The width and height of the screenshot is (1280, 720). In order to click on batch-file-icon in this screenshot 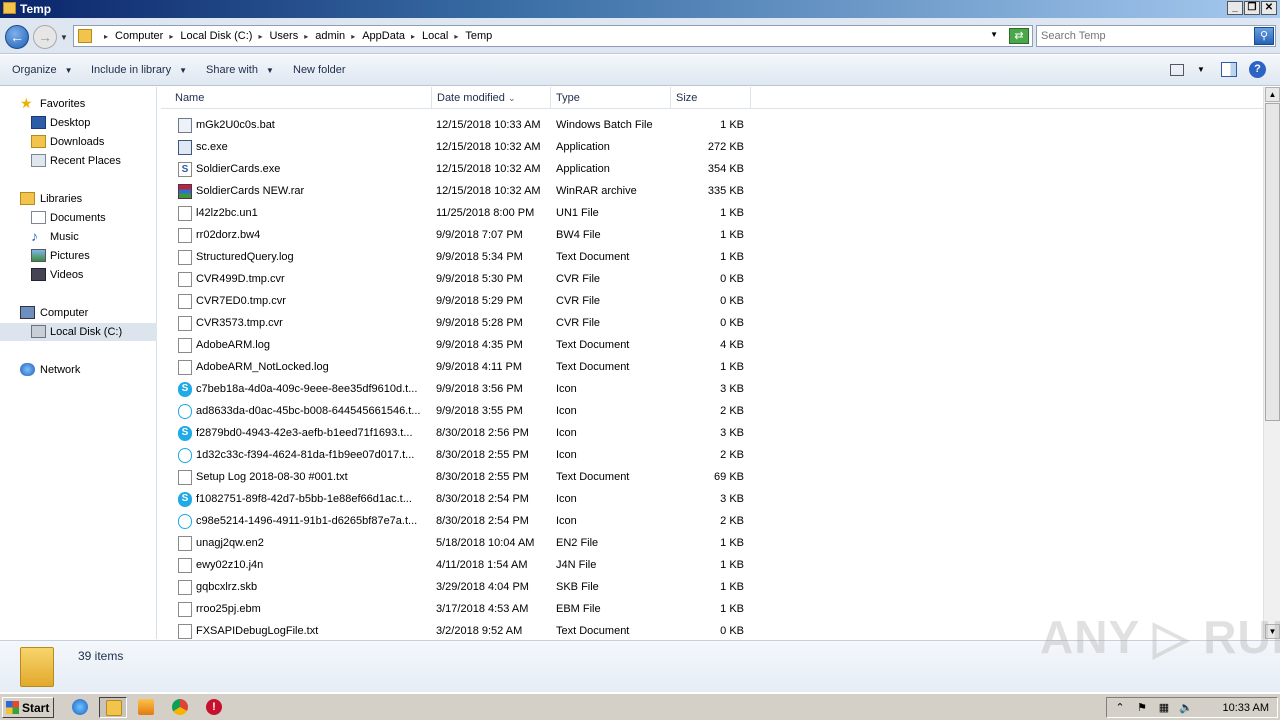, I will do `click(185, 125)`.